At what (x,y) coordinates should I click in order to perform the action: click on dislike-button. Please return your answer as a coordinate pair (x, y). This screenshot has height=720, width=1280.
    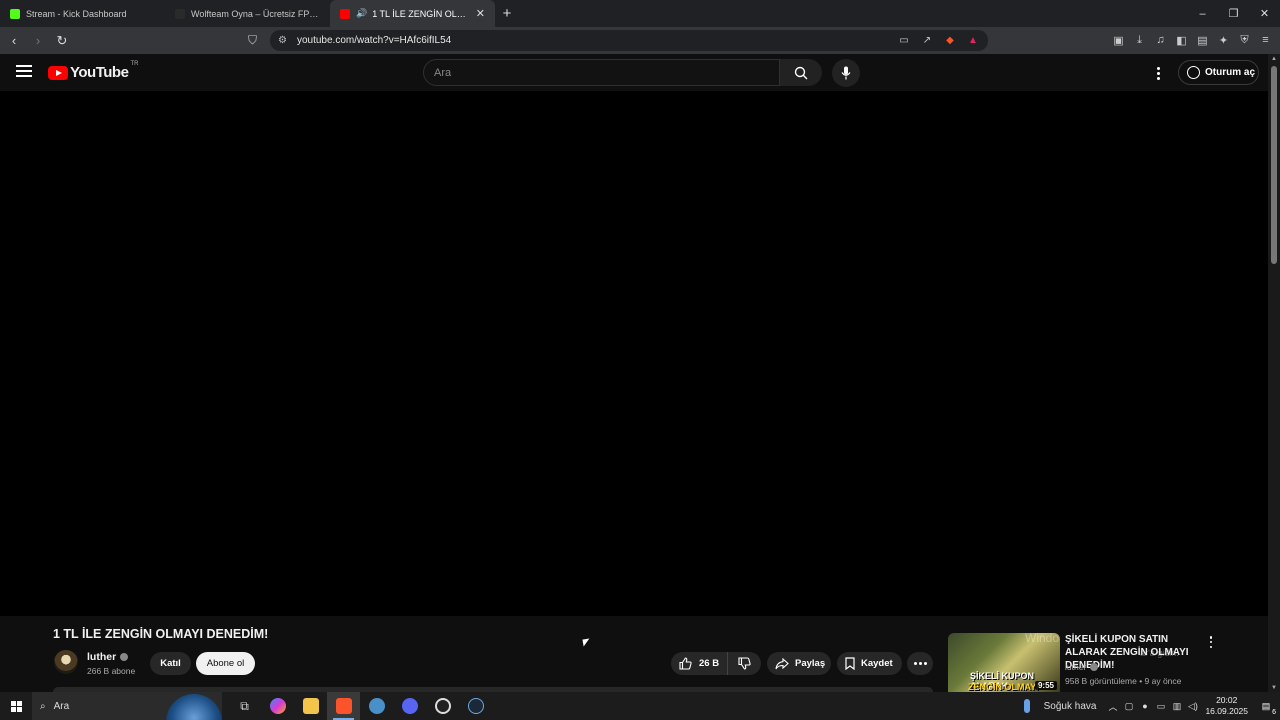
    Looking at the image, I should click on (744, 663).